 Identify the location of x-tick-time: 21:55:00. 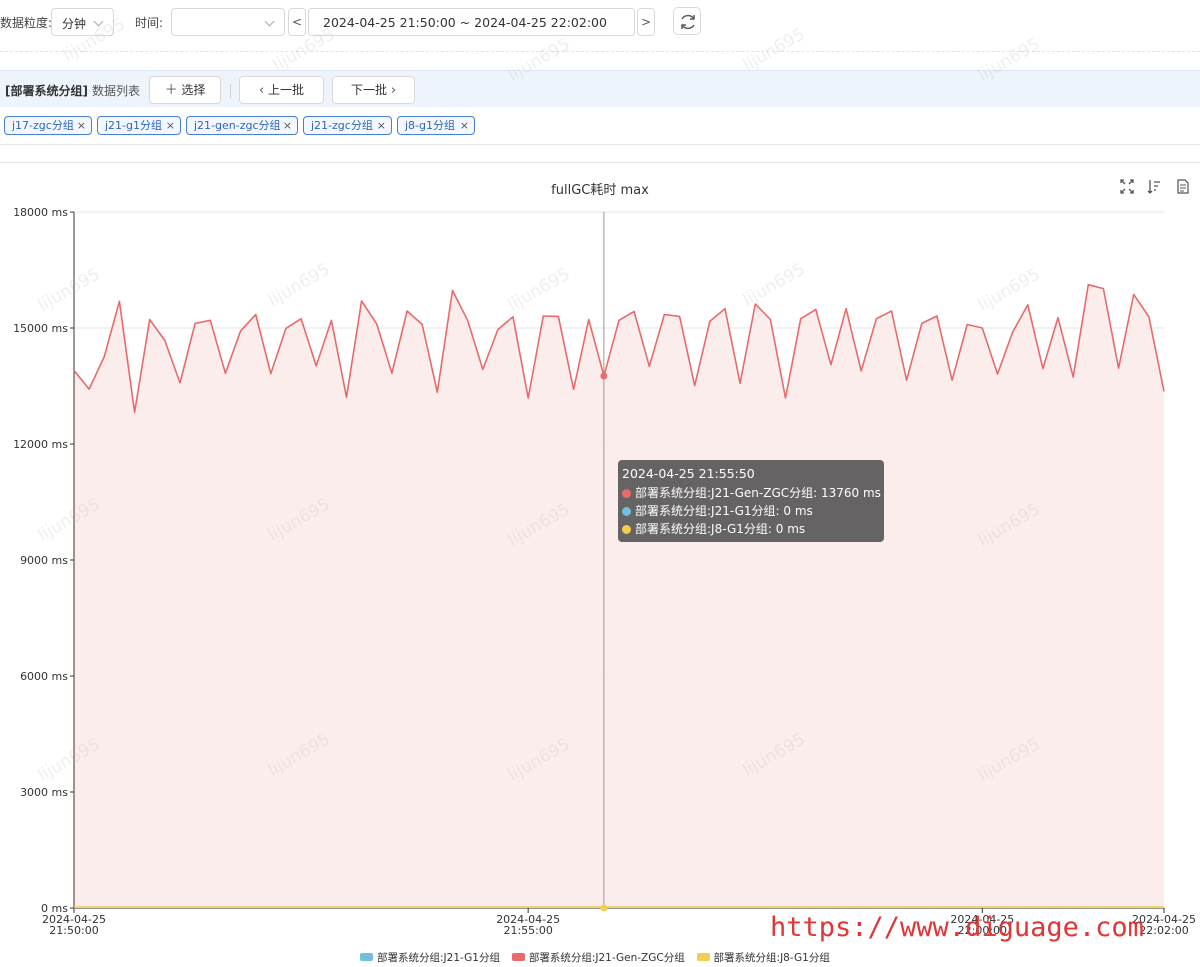
(527, 930).